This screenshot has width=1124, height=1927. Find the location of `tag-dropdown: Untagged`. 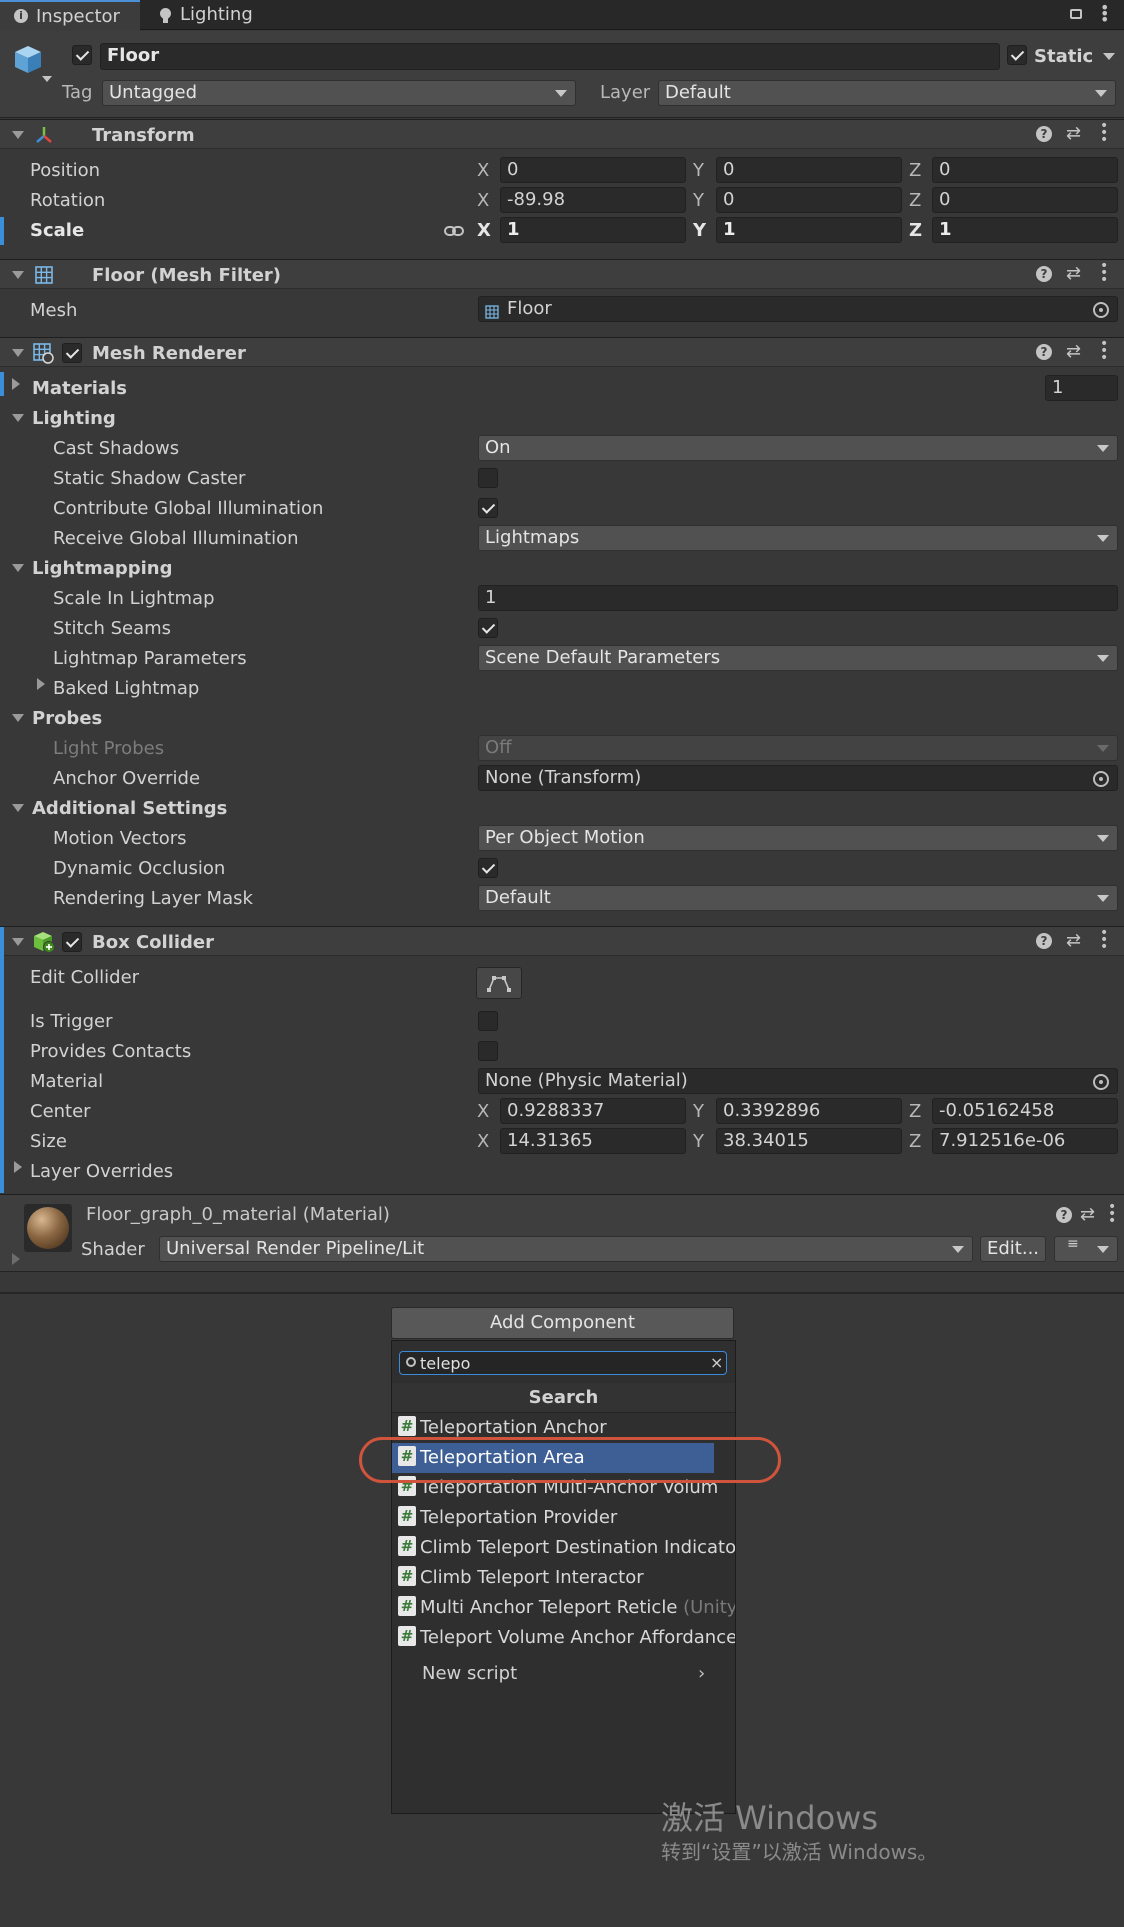

tag-dropdown: Untagged is located at coordinates (339, 93).